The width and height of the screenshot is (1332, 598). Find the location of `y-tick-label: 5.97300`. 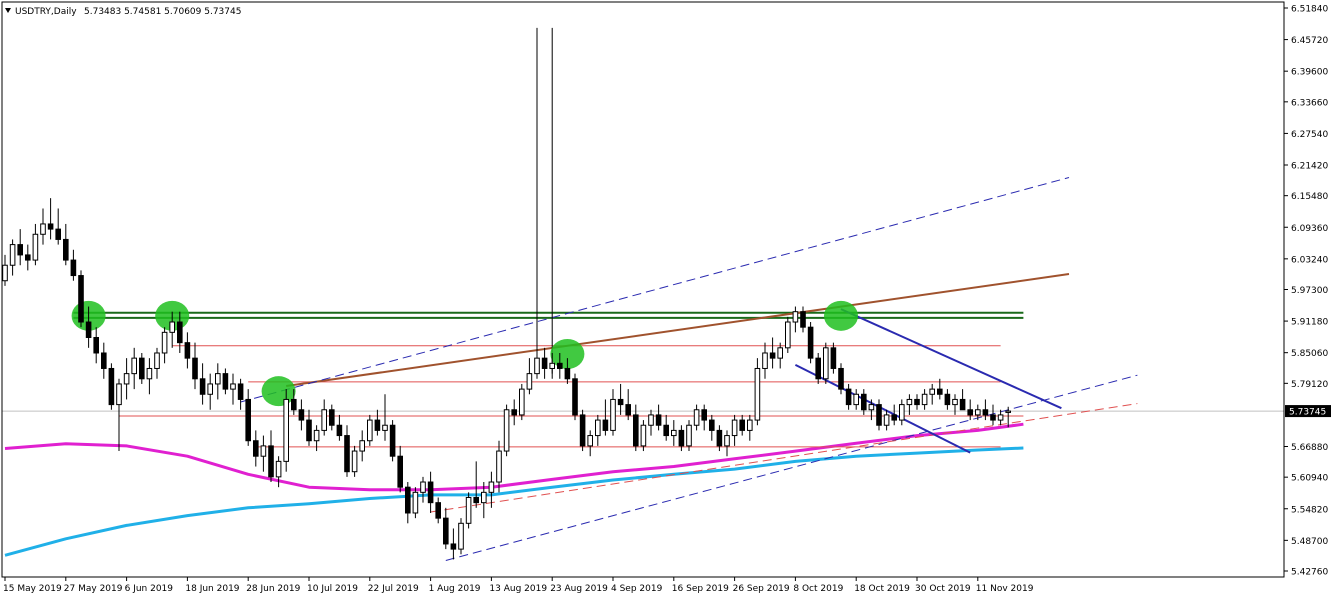

y-tick-label: 5.97300 is located at coordinates (1309, 291).